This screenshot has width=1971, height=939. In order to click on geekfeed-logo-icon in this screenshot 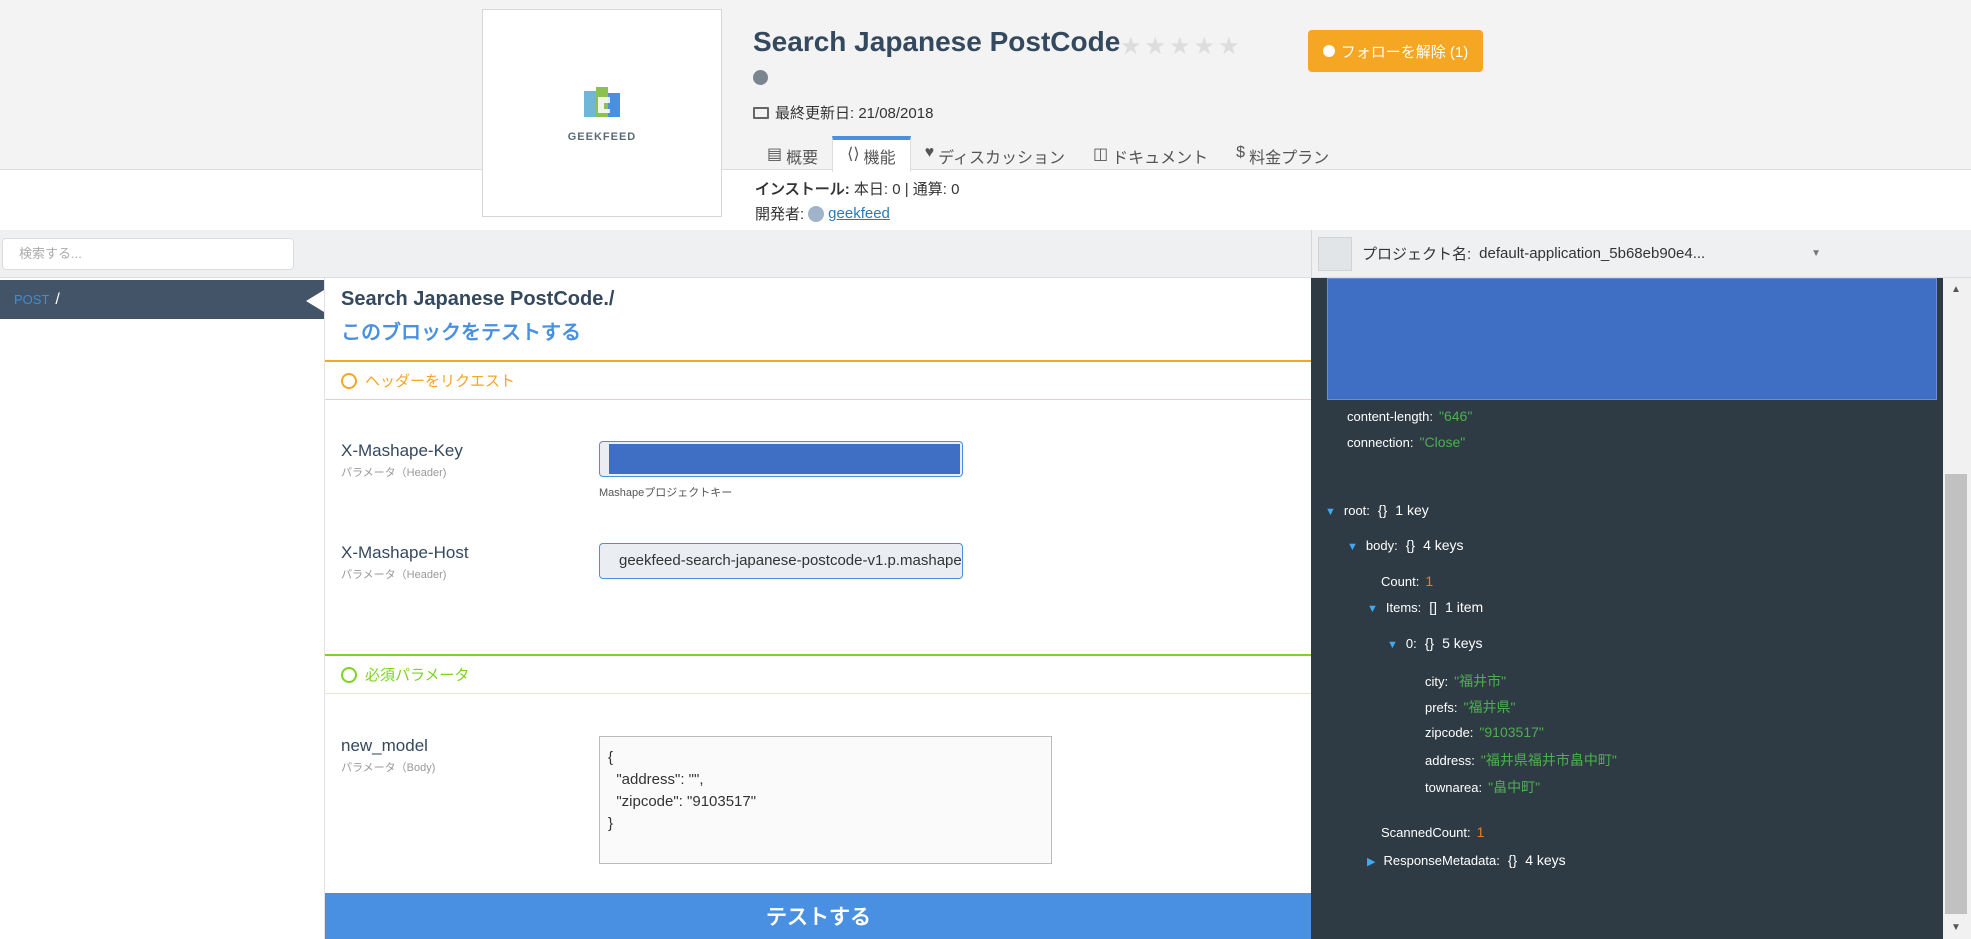, I will do `click(602, 102)`.